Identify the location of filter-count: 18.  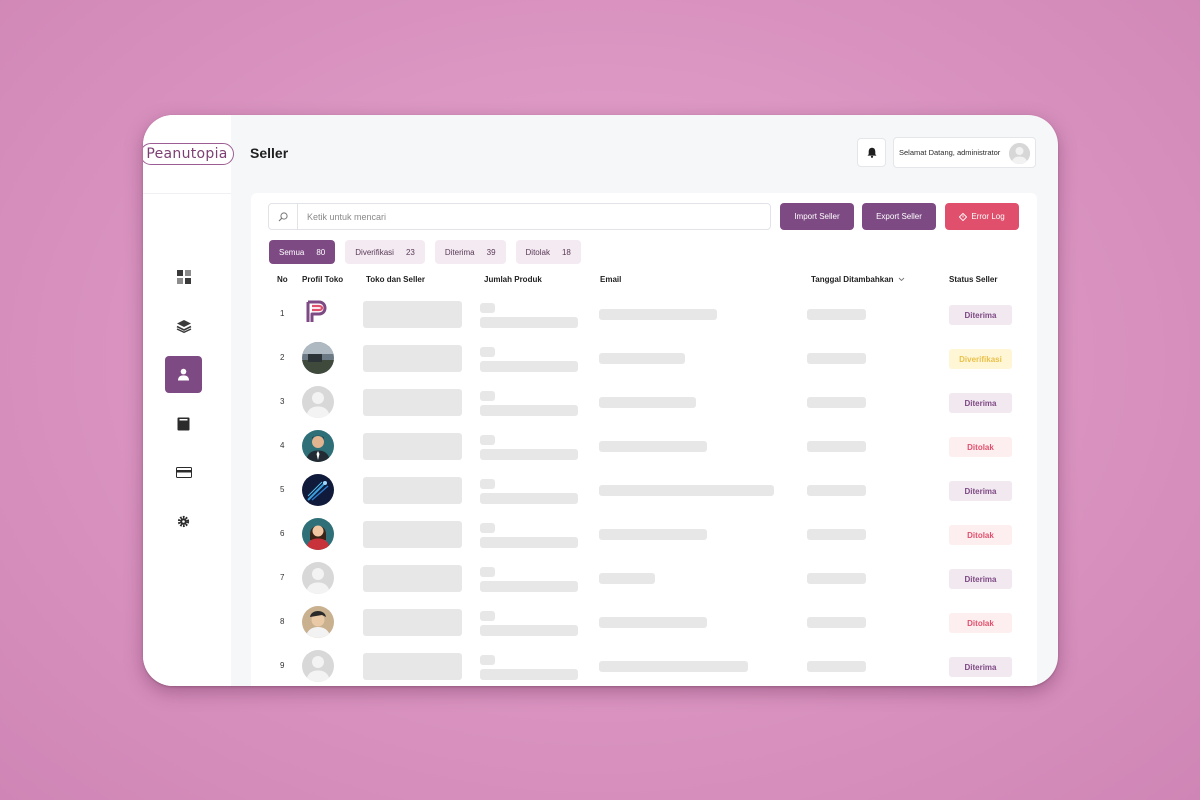
(566, 252).